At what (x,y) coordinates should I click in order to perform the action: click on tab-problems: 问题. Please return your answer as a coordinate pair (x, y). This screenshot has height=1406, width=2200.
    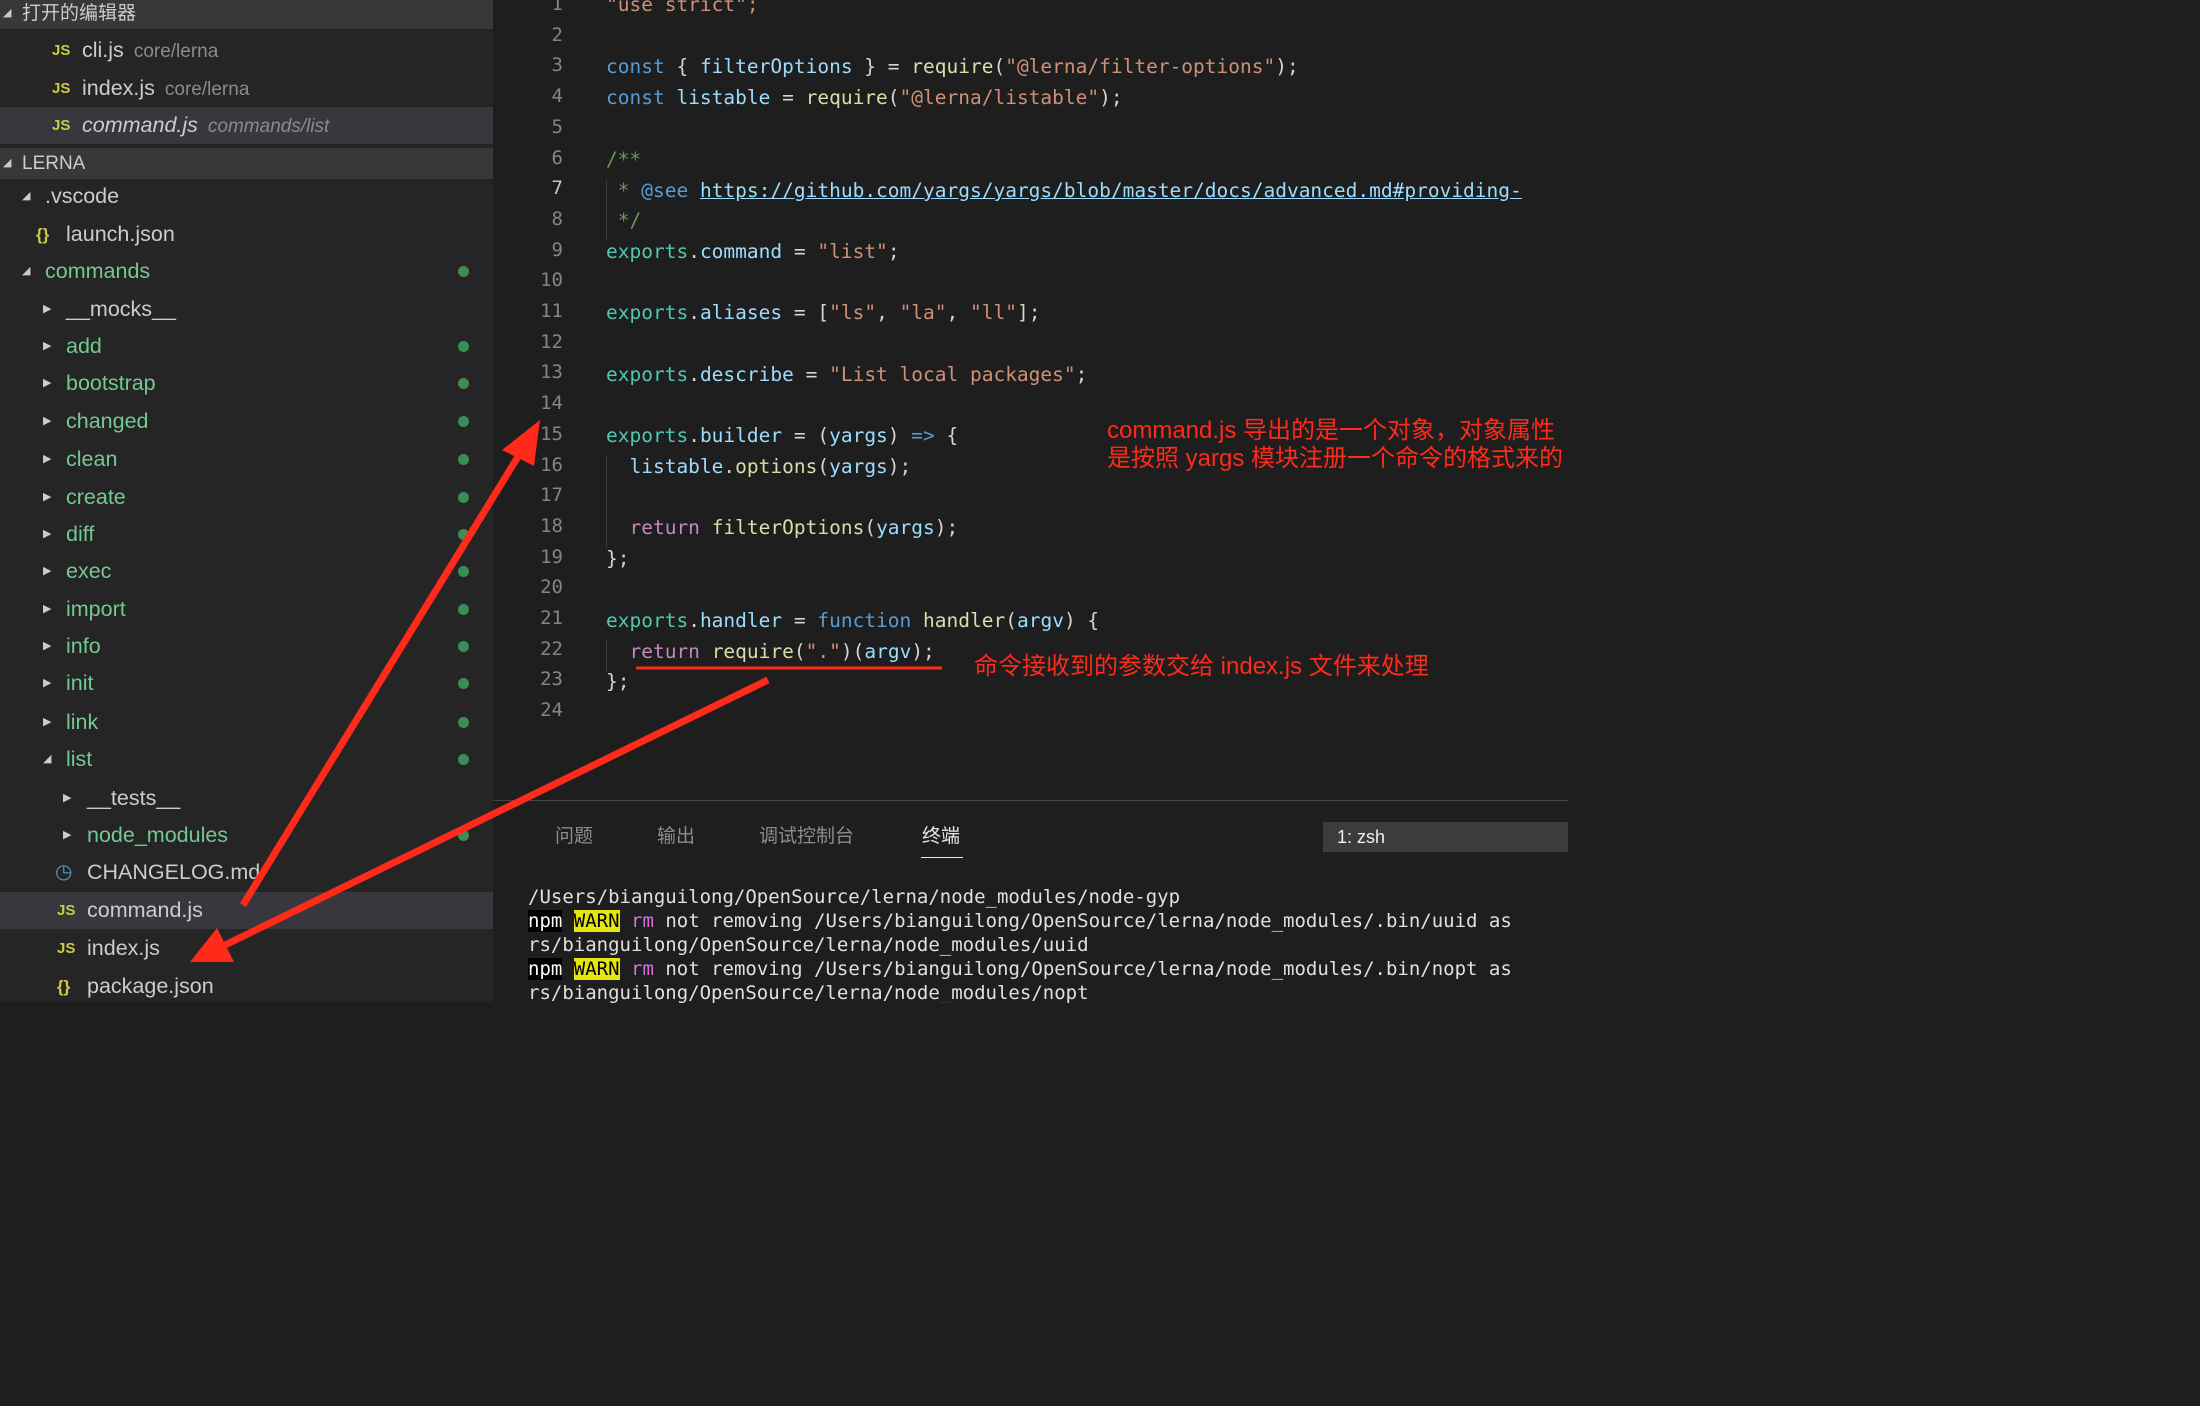
    Looking at the image, I should click on (574, 834).